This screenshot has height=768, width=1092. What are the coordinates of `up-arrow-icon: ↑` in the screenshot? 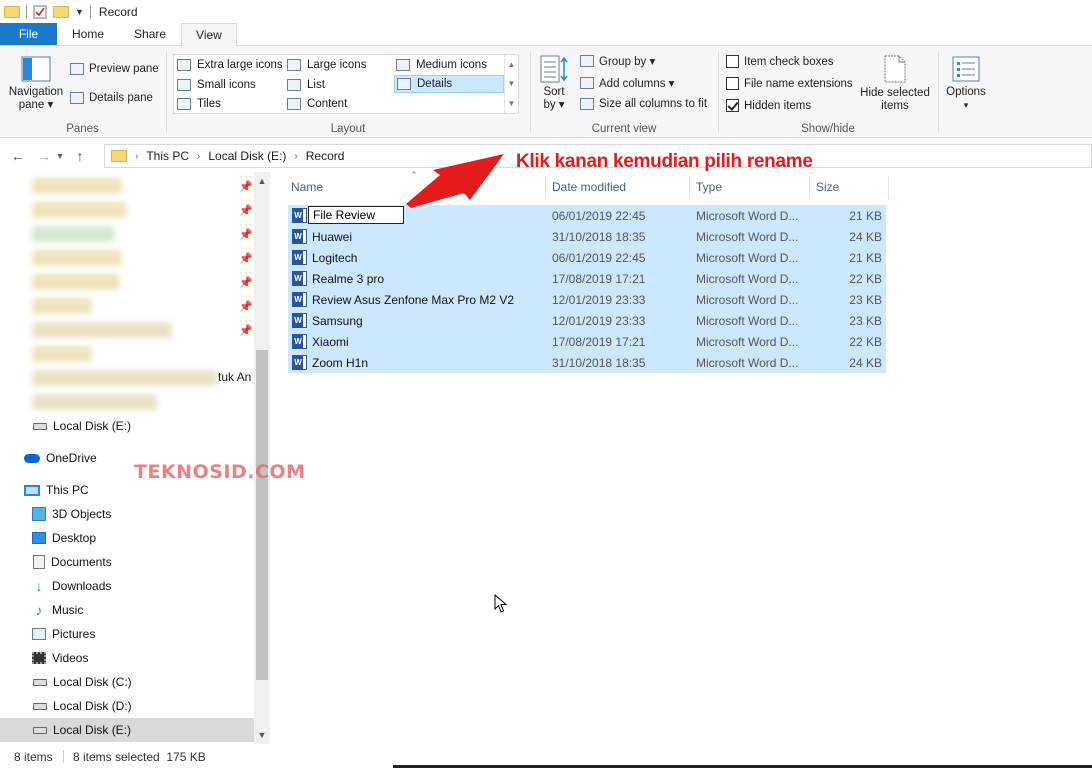 It's located at (80, 156).